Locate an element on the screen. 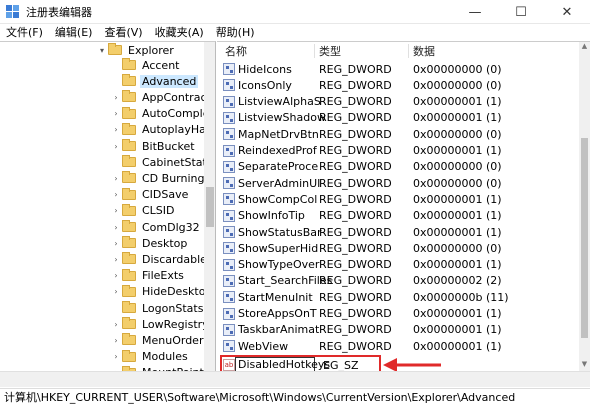  tree-item: Accent is located at coordinates (145, 65).